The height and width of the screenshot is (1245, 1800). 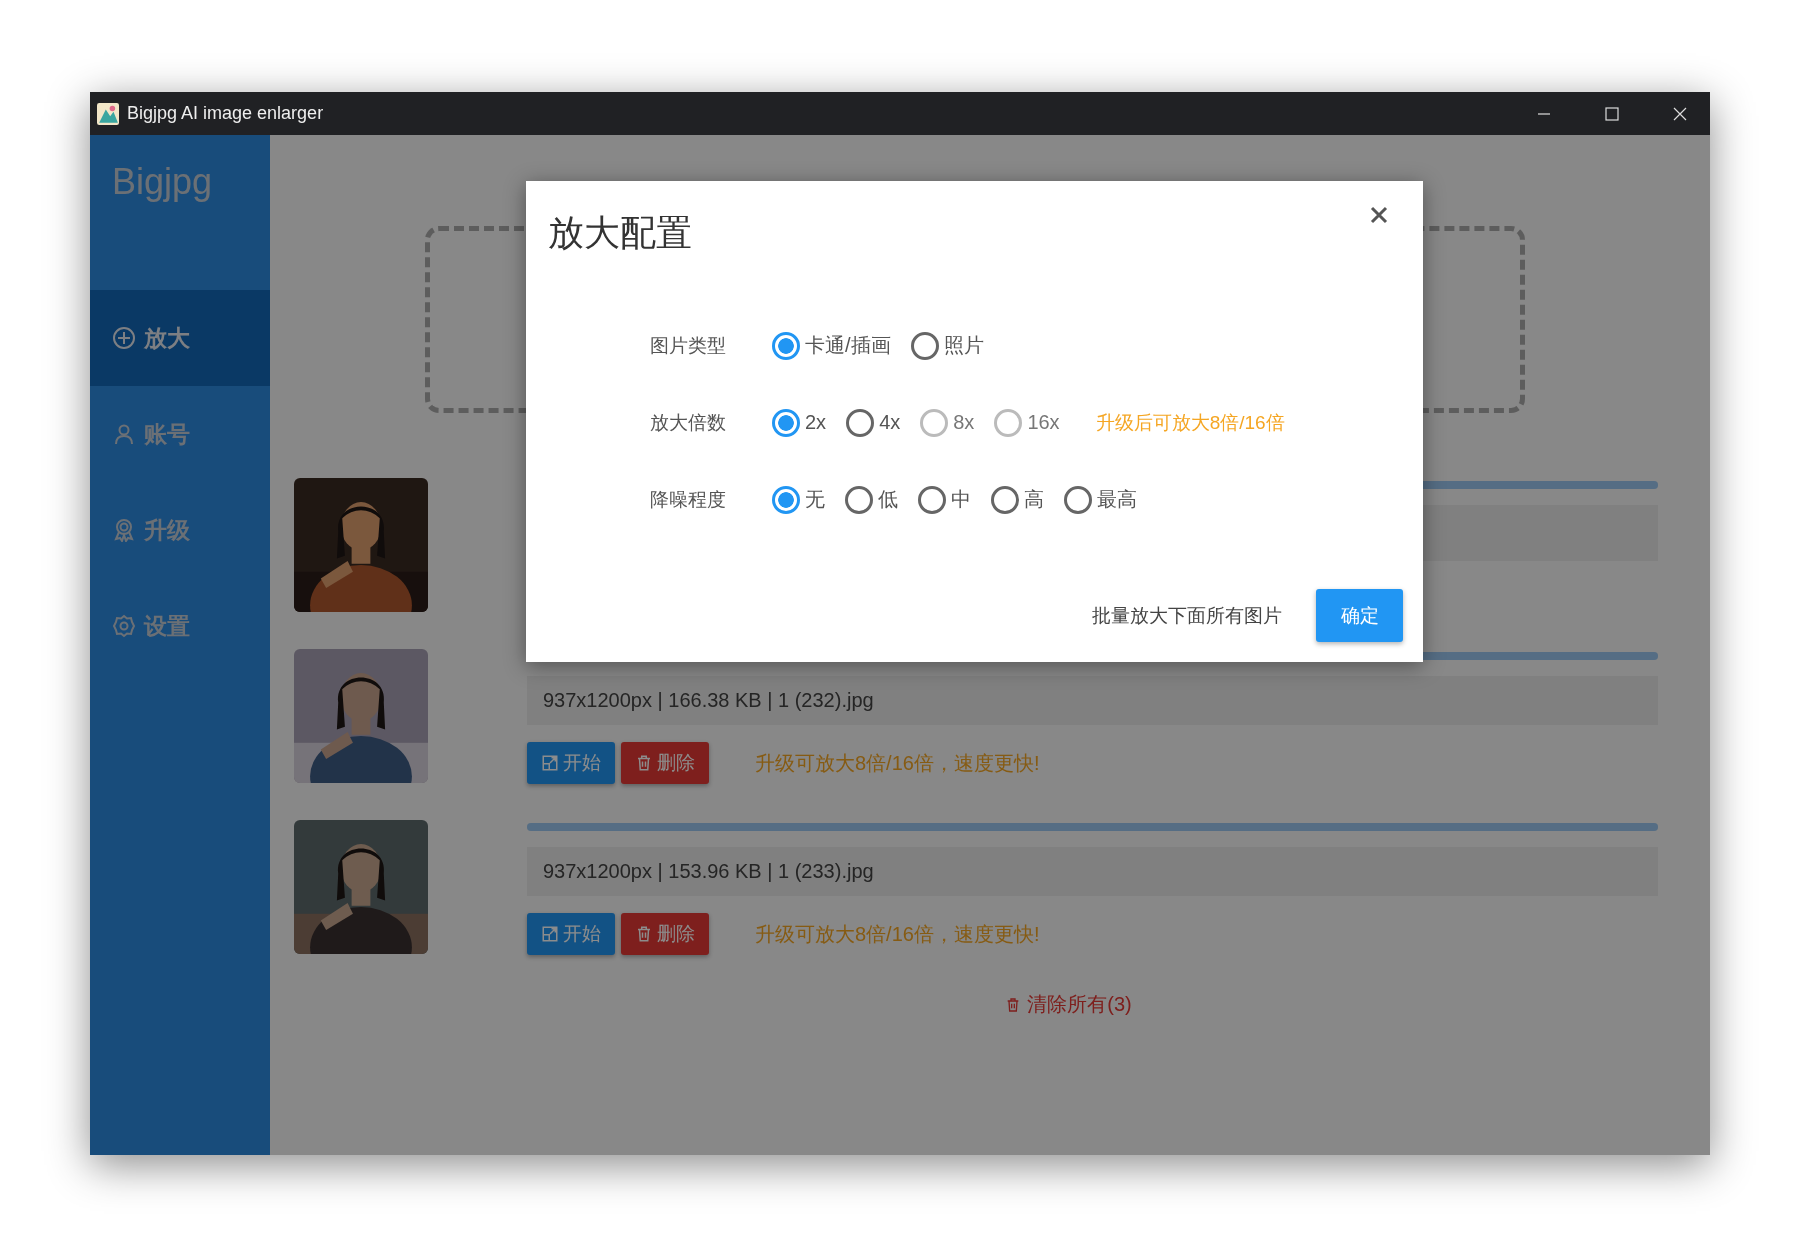 I want to click on clear-all-link: 清除所有(3), so click(x=1068, y=1004).